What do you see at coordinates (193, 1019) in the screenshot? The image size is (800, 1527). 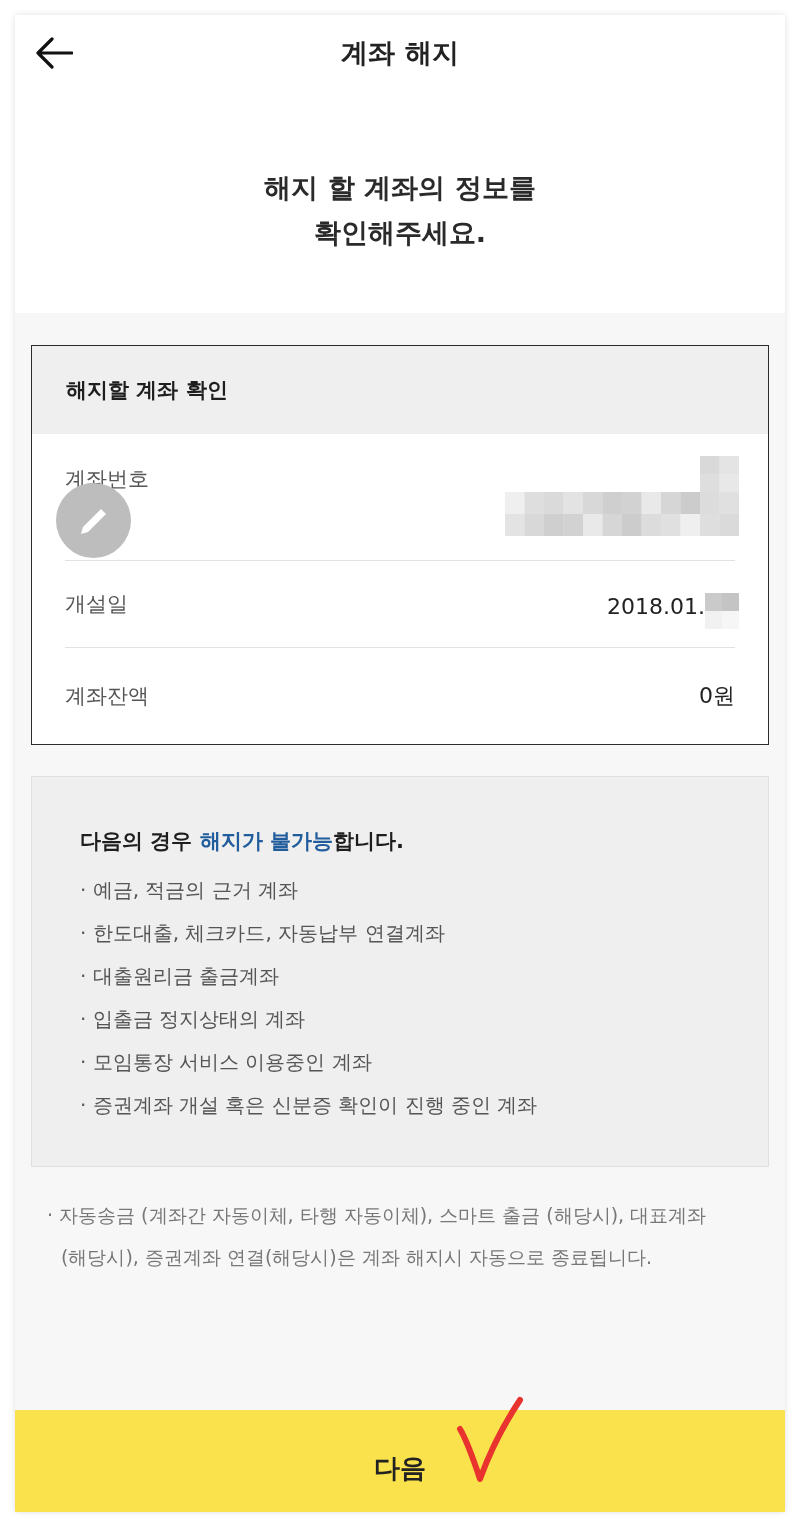 I see `notice-item: · 입출금 정지상태의 계좌` at bounding box center [193, 1019].